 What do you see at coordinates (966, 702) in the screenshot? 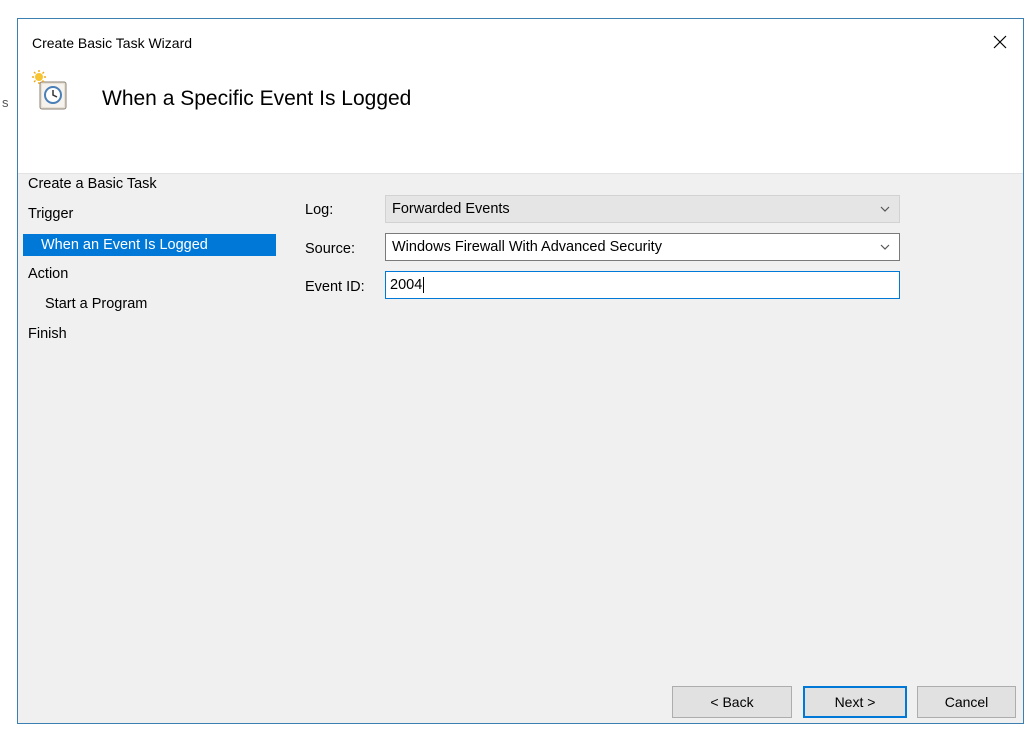
I see `cancel-button: Cancel` at bounding box center [966, 702].